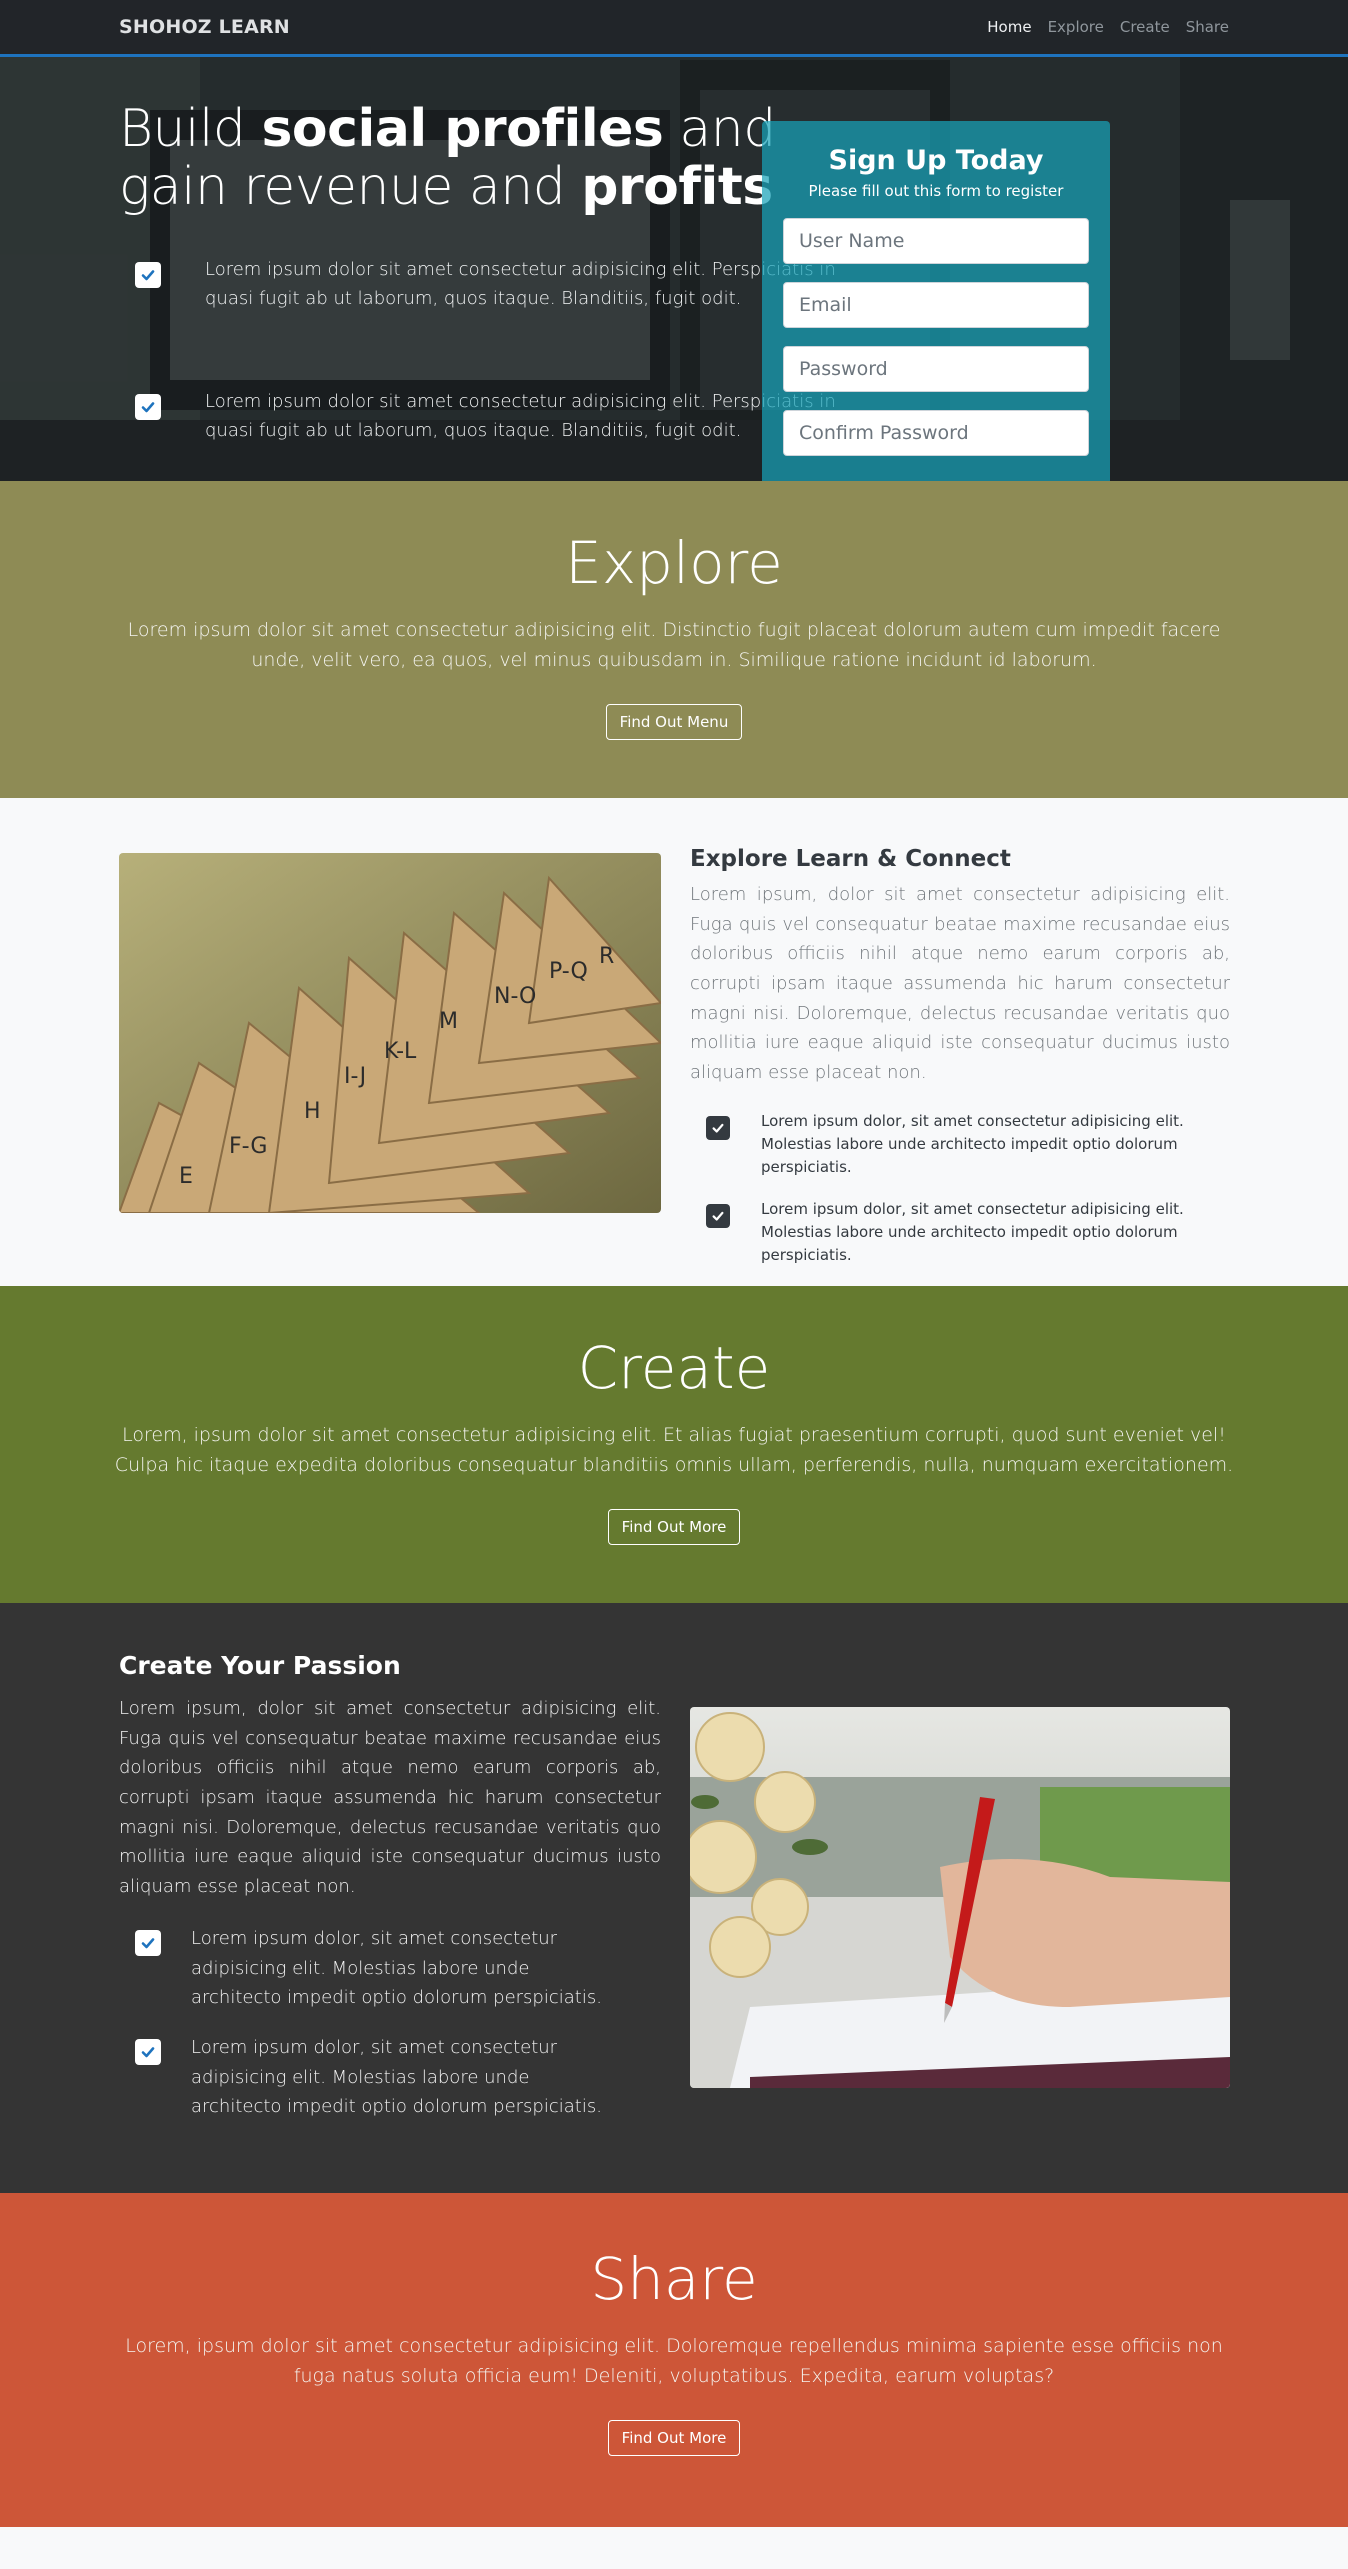 The width and height of the screenshot is (1348, 2569). I want to click on confirm-password-field: Confirm Password, so click(936, 433).